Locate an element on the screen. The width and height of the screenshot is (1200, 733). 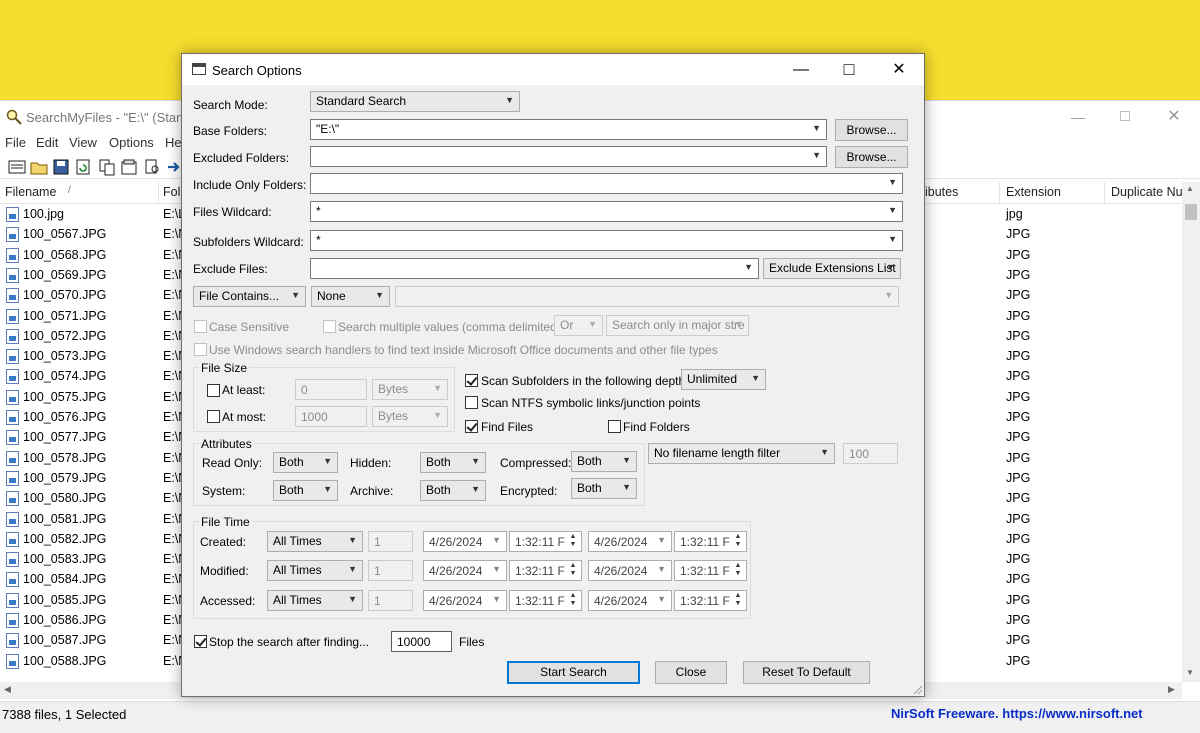
at-most-unit-dropdown: Bytes ▼ is located at coordinates (410, 416).